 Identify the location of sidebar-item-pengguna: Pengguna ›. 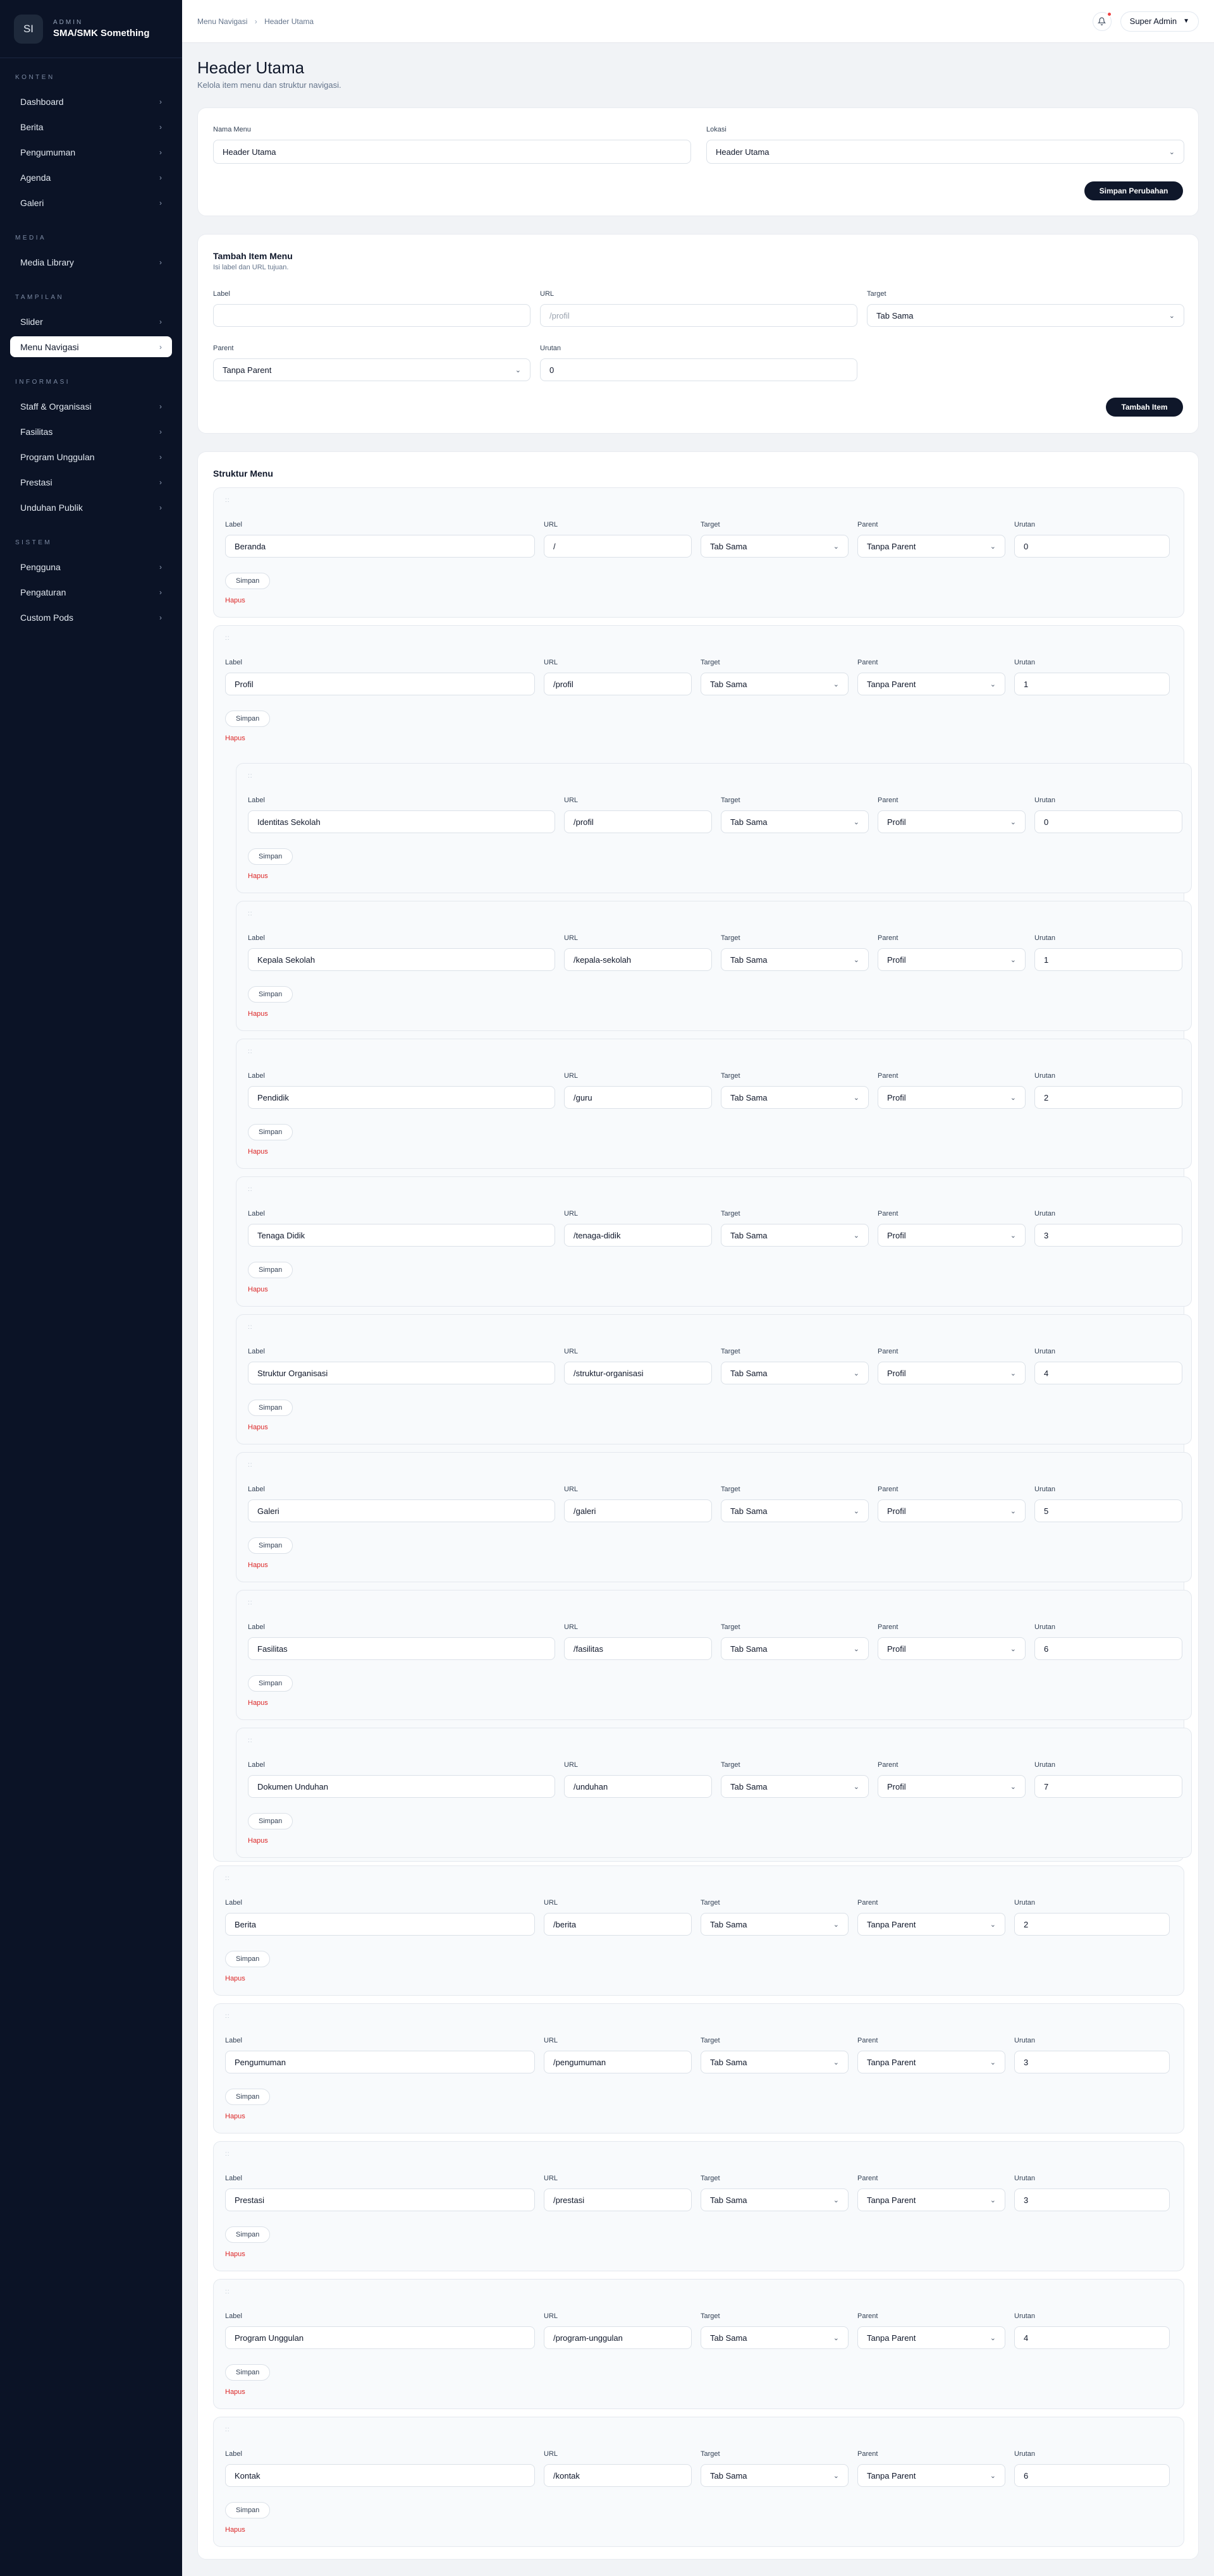
(91, 566).